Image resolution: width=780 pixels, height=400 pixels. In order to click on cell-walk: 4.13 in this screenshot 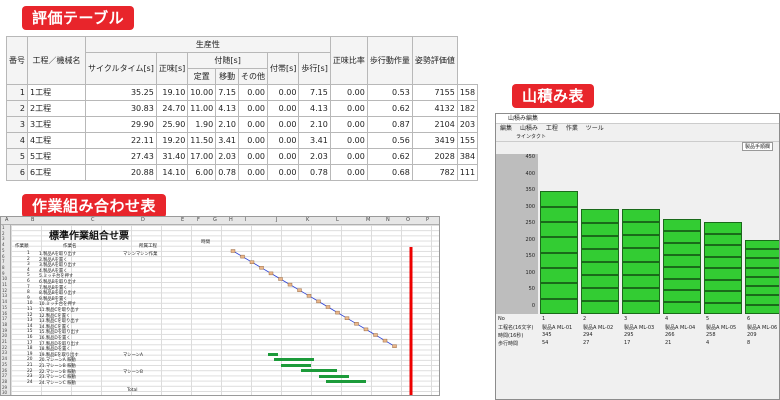, I will do `click(314, 108)`.